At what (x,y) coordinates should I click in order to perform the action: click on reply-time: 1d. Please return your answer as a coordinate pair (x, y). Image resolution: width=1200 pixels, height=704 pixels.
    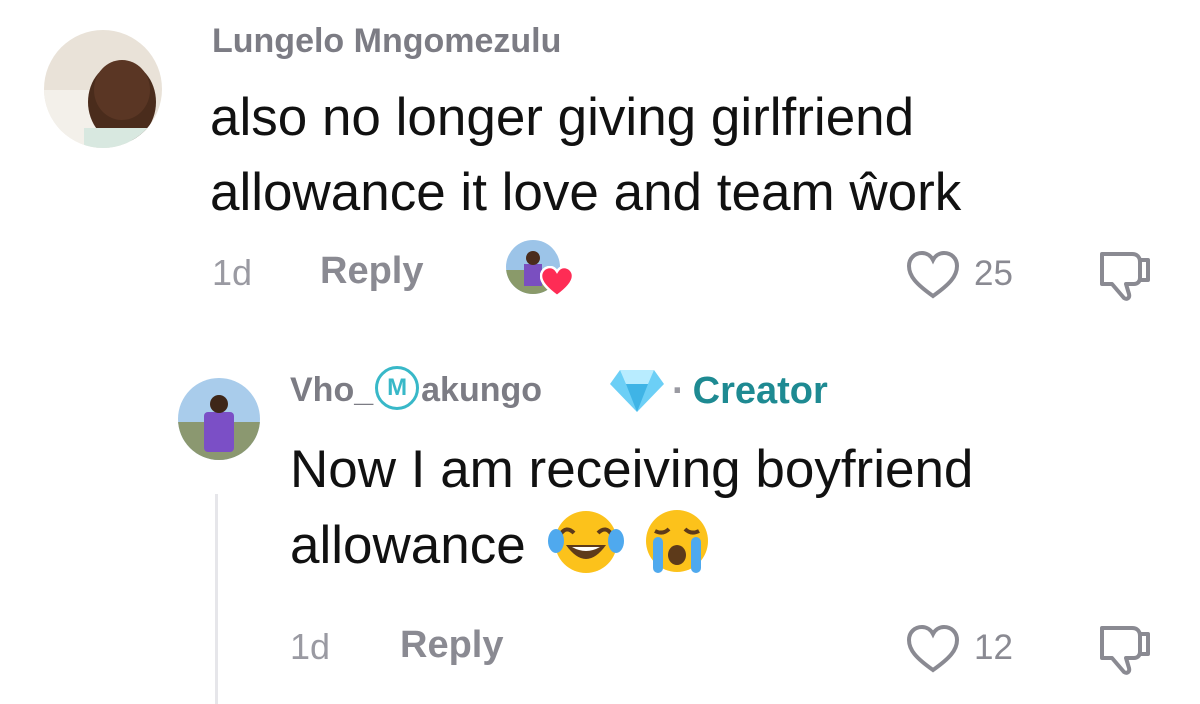
    Looking at the image, I should click on (310, 646).